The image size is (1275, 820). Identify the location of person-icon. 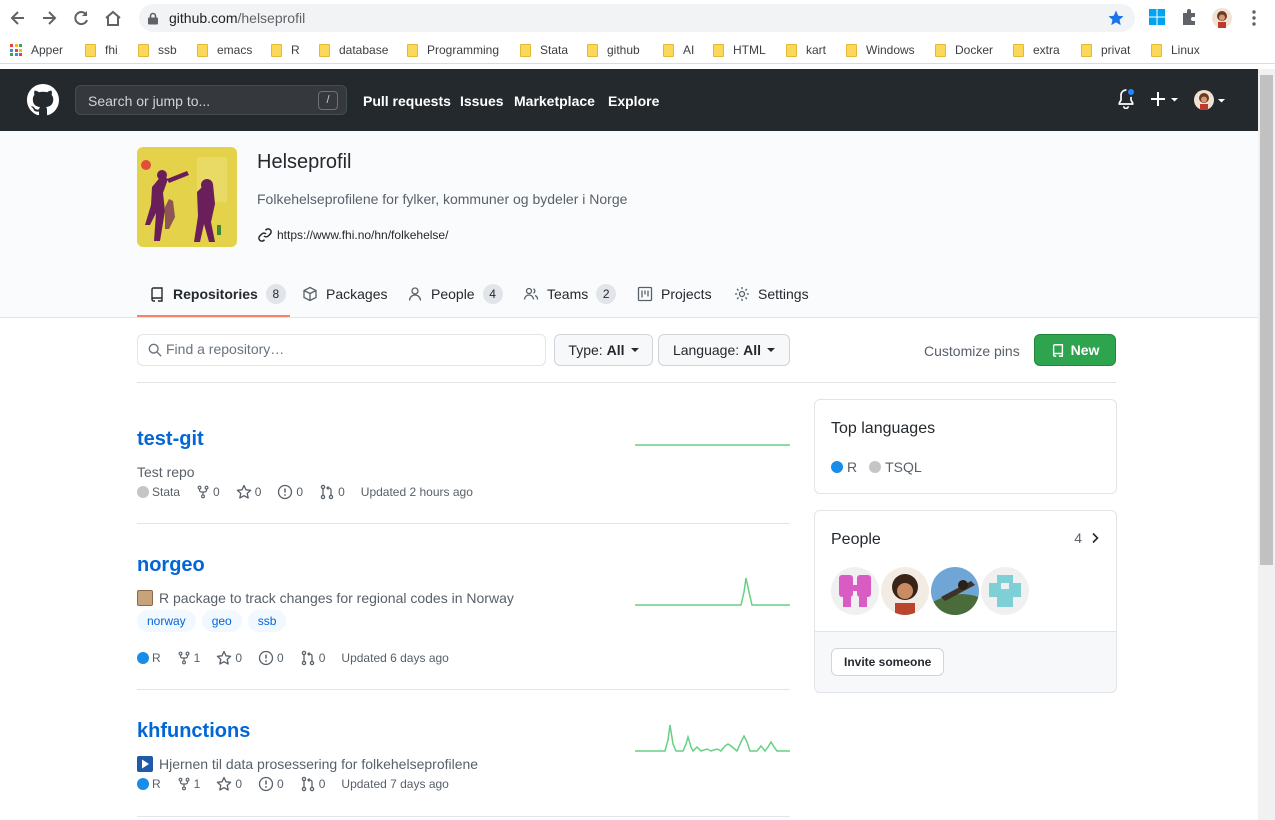
(415, 294).